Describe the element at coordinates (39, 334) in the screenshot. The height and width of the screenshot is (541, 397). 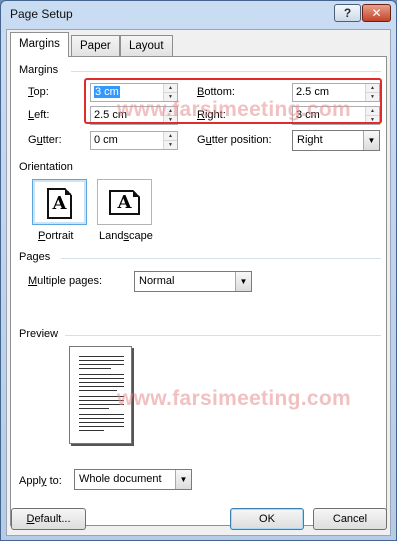
I see `preview-group-label: Preview` at that location.